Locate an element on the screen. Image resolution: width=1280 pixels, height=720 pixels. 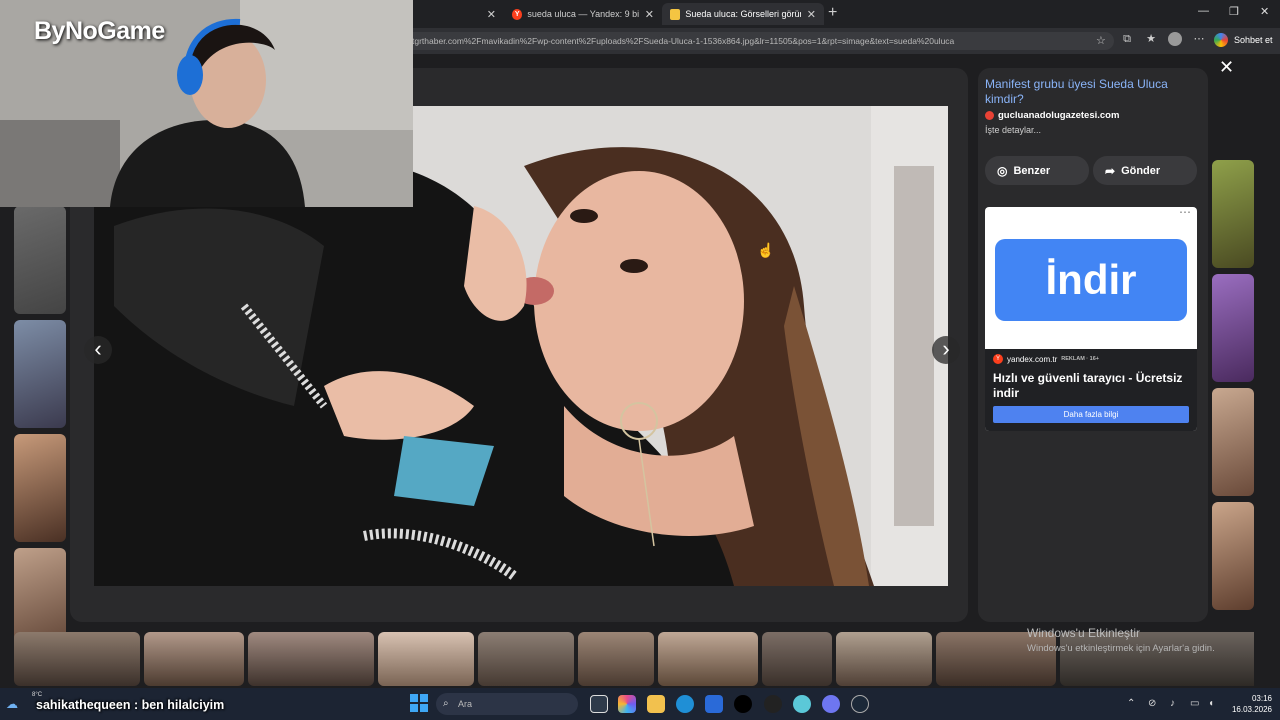
steam-icon is located at coordinates (860, 704).